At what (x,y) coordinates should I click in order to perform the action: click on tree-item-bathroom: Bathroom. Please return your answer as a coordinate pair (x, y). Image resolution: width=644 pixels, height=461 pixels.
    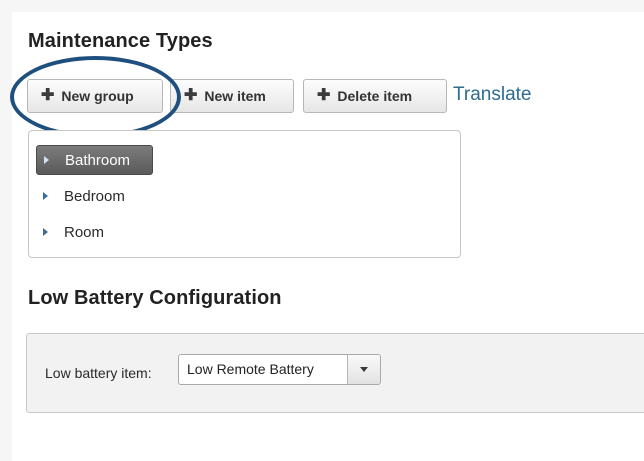
    Looking at the image, I should click on (94, 160).